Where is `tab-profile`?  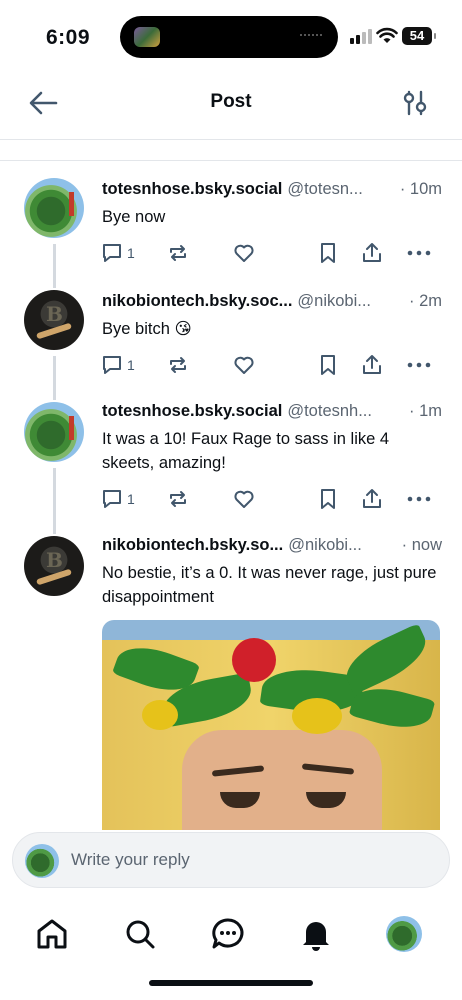 tab-profile is located at coordinates (404, 934).